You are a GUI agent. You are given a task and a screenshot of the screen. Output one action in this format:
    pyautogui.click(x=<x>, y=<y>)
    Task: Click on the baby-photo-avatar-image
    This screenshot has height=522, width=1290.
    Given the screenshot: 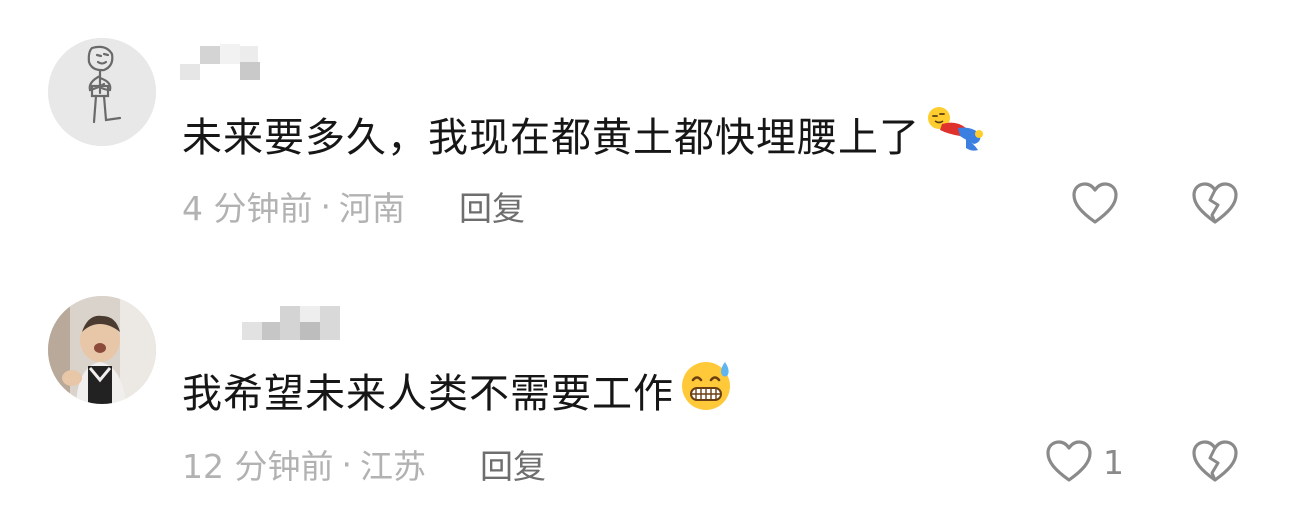 What is the action you would take?
    pyautogui.click(x=102, y=350)
    